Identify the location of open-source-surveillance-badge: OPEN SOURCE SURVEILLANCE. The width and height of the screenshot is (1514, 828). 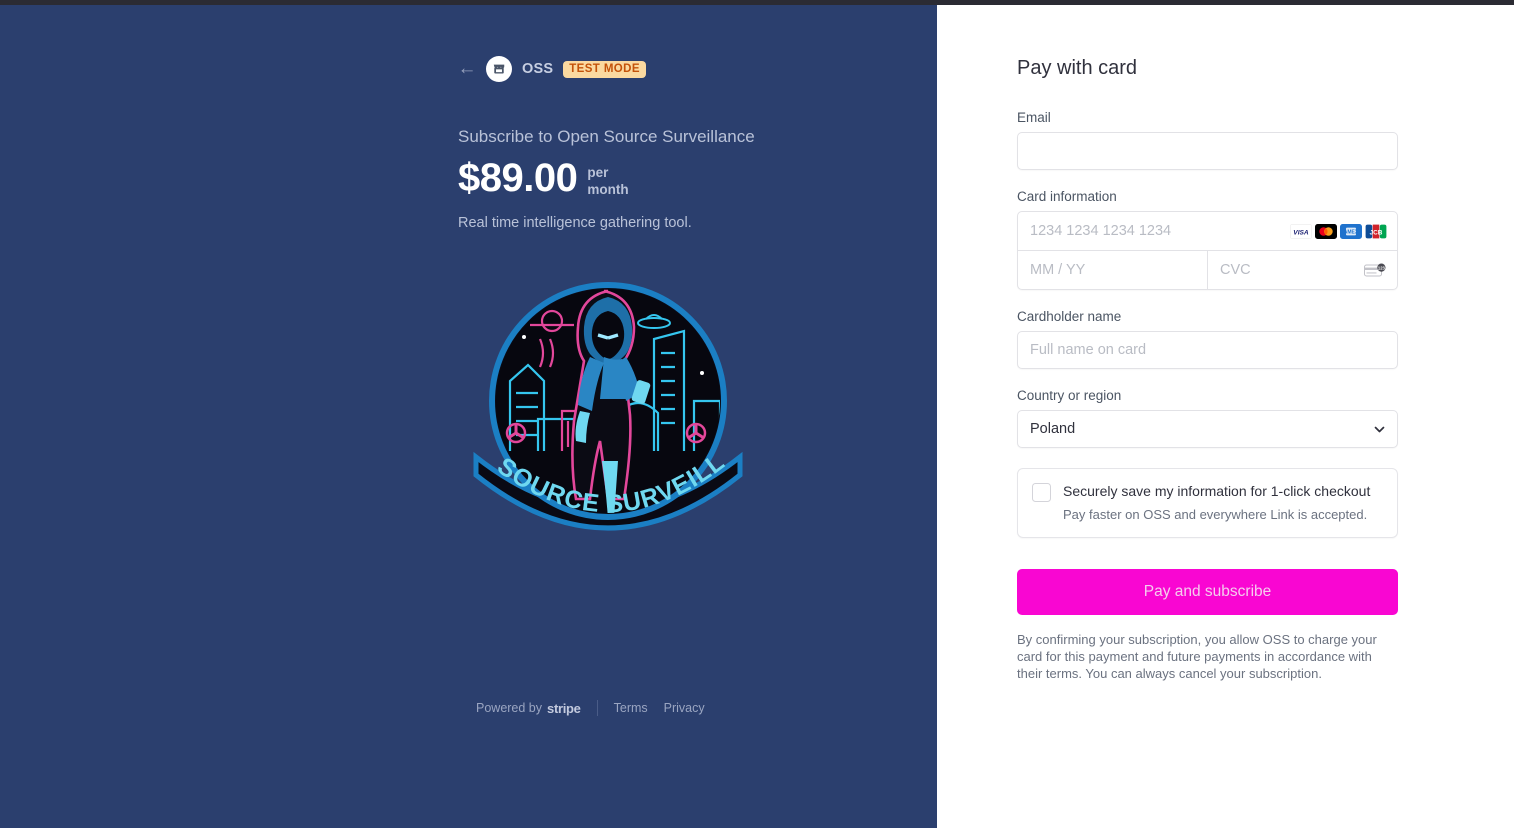
(595, 385).